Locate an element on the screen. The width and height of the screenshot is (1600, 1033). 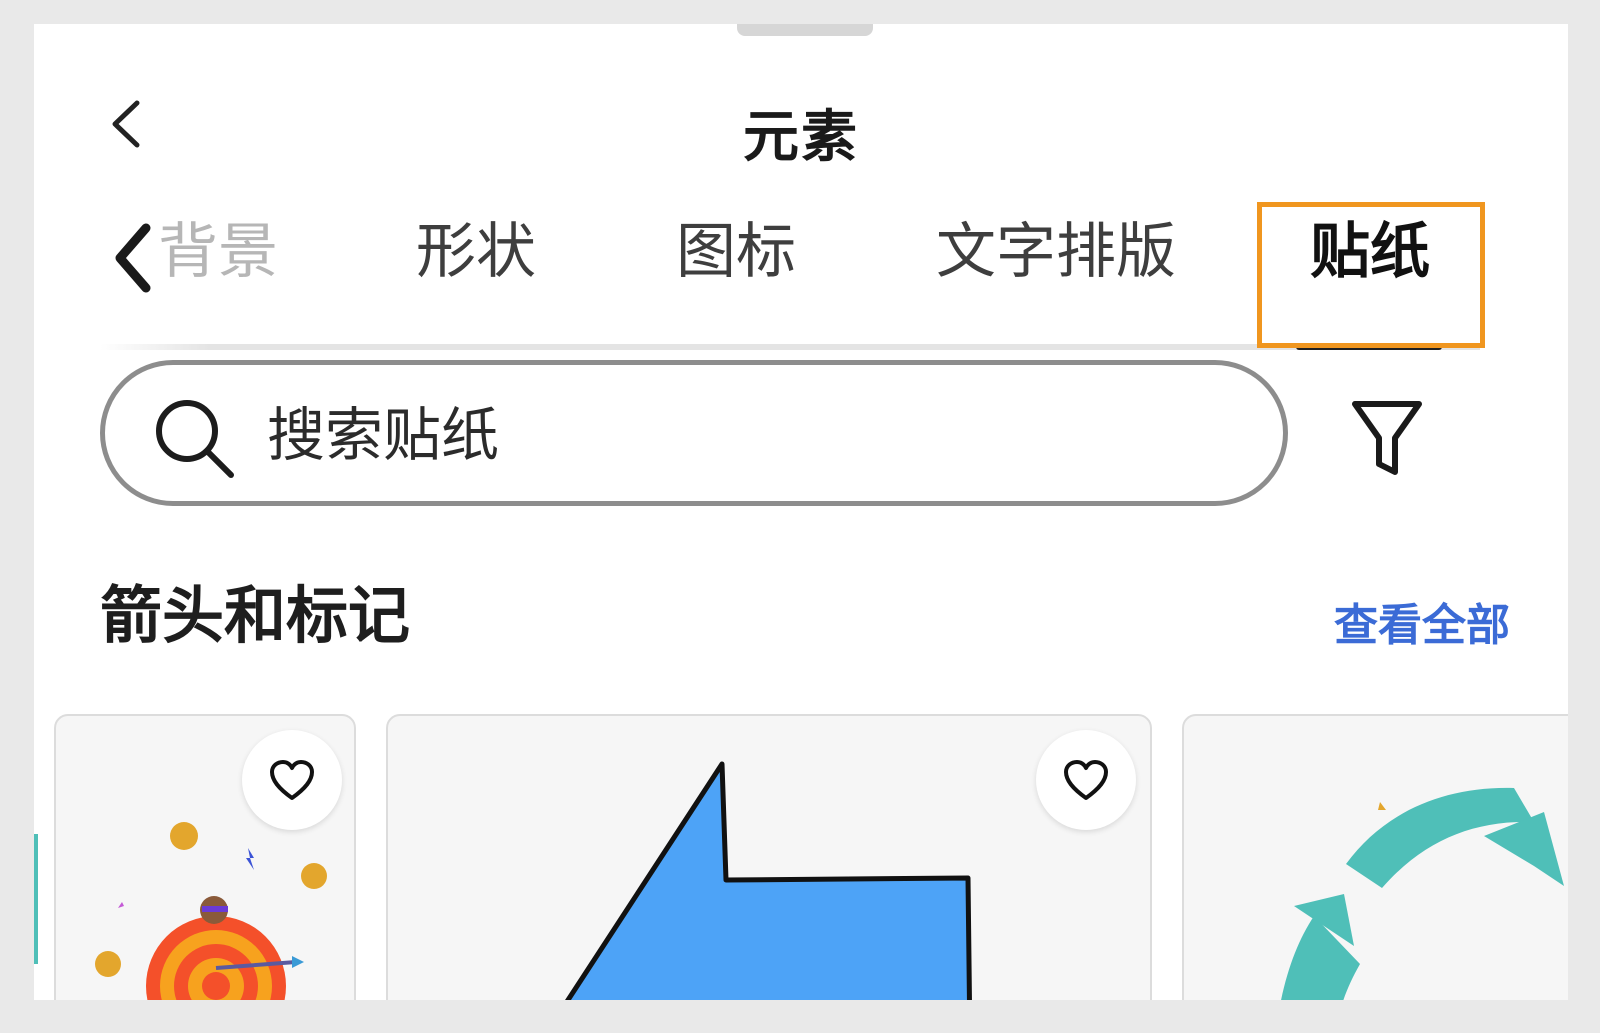
search-input: 搜索贴纸 is located at coordinates (694, 433).